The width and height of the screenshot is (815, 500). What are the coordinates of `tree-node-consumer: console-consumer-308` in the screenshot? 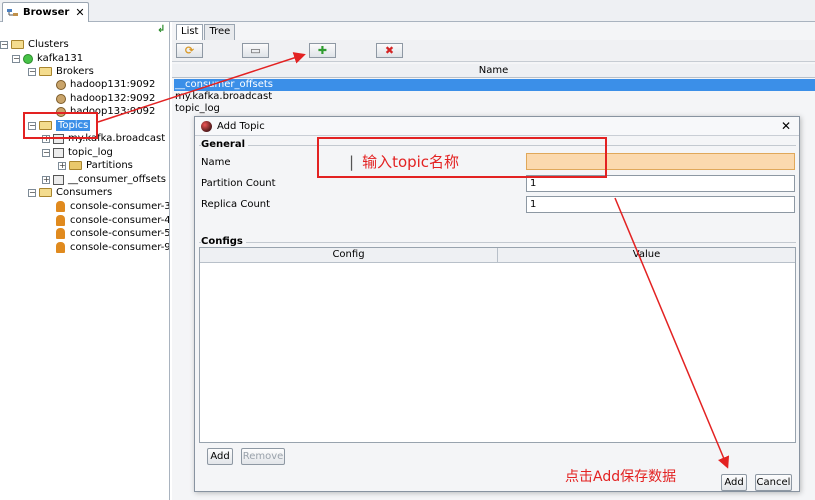 It's located at (112, 206).